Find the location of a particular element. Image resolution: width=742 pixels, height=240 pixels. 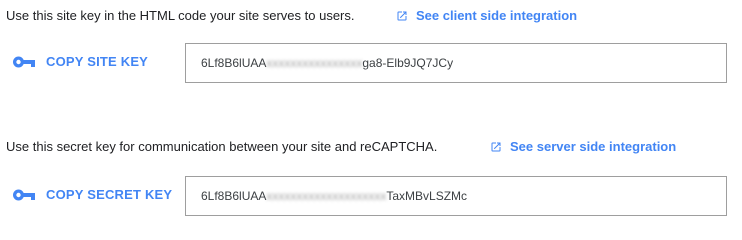

secret-key-prefix: 6Lf8B6lUAA is located at coordinates (234, 196).